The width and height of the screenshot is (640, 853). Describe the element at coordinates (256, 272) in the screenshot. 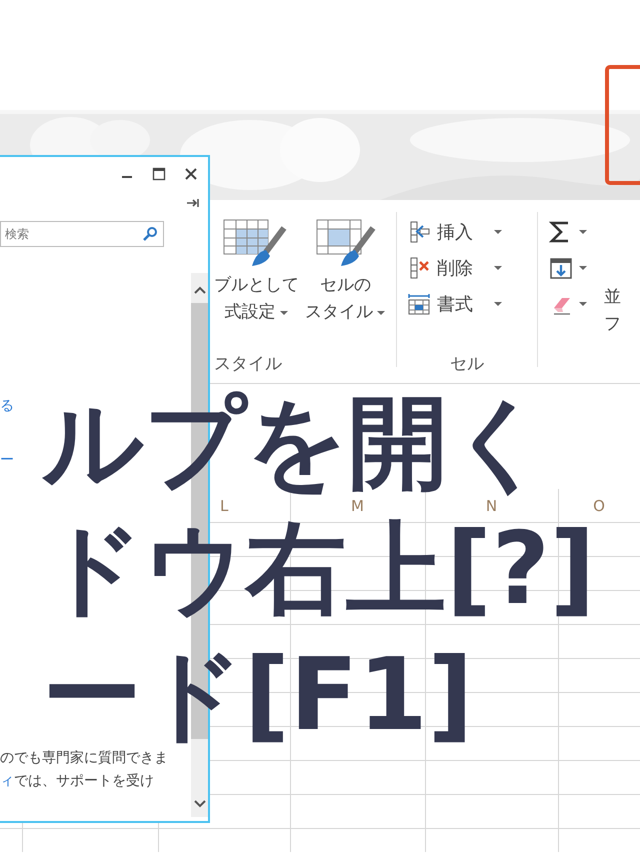

I see `ribbon-button: ブルとして 式設定` at that location.